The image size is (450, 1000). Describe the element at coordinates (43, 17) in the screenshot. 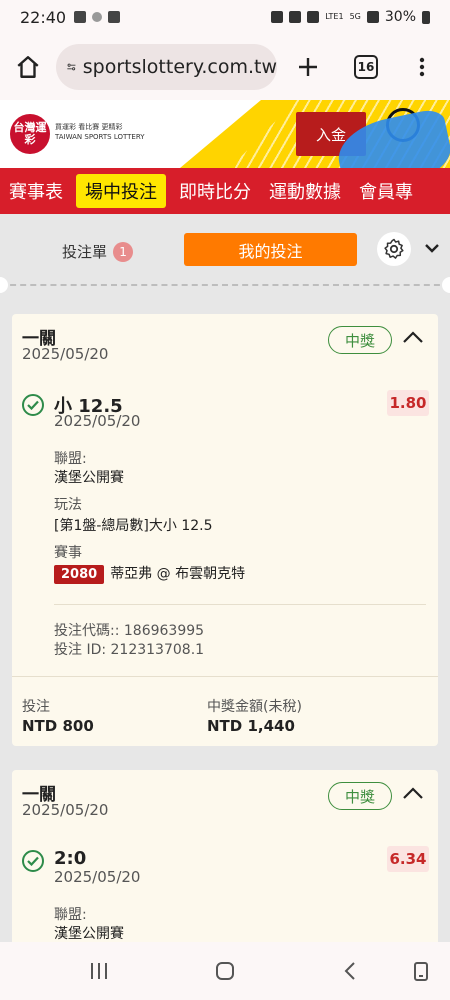

I see `status-time: 22:40` at that location.